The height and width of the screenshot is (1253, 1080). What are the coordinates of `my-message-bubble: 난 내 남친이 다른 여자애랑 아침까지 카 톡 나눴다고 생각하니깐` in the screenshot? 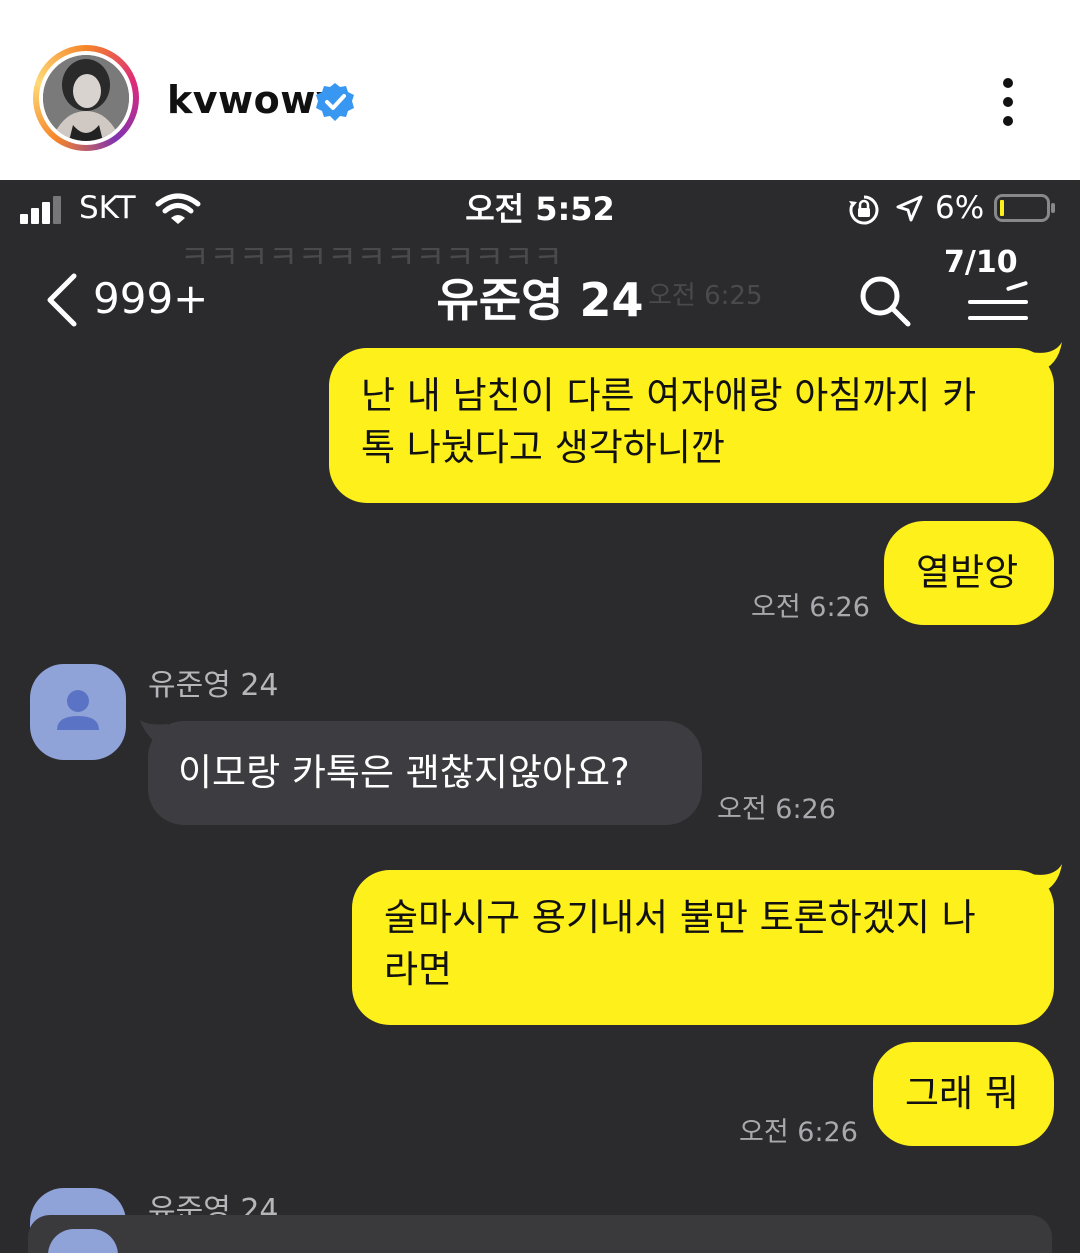 It's located at (691, 425).